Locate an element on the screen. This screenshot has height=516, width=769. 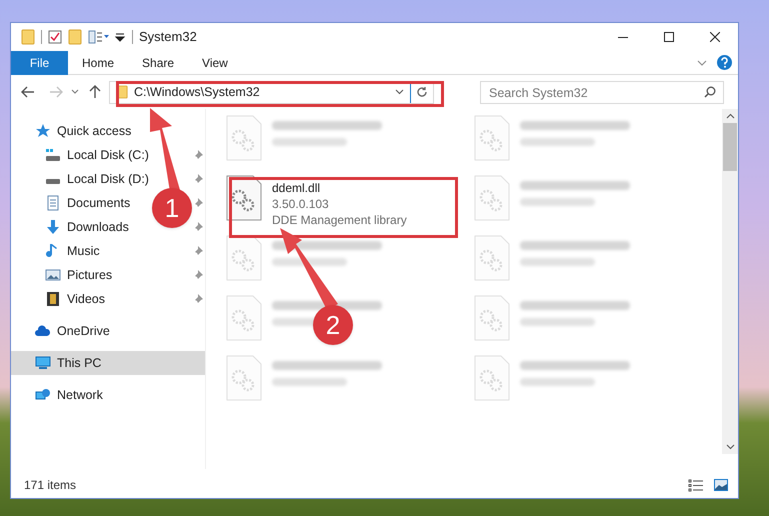
sidebar-item: Videos is located at coordinates (75, 299).